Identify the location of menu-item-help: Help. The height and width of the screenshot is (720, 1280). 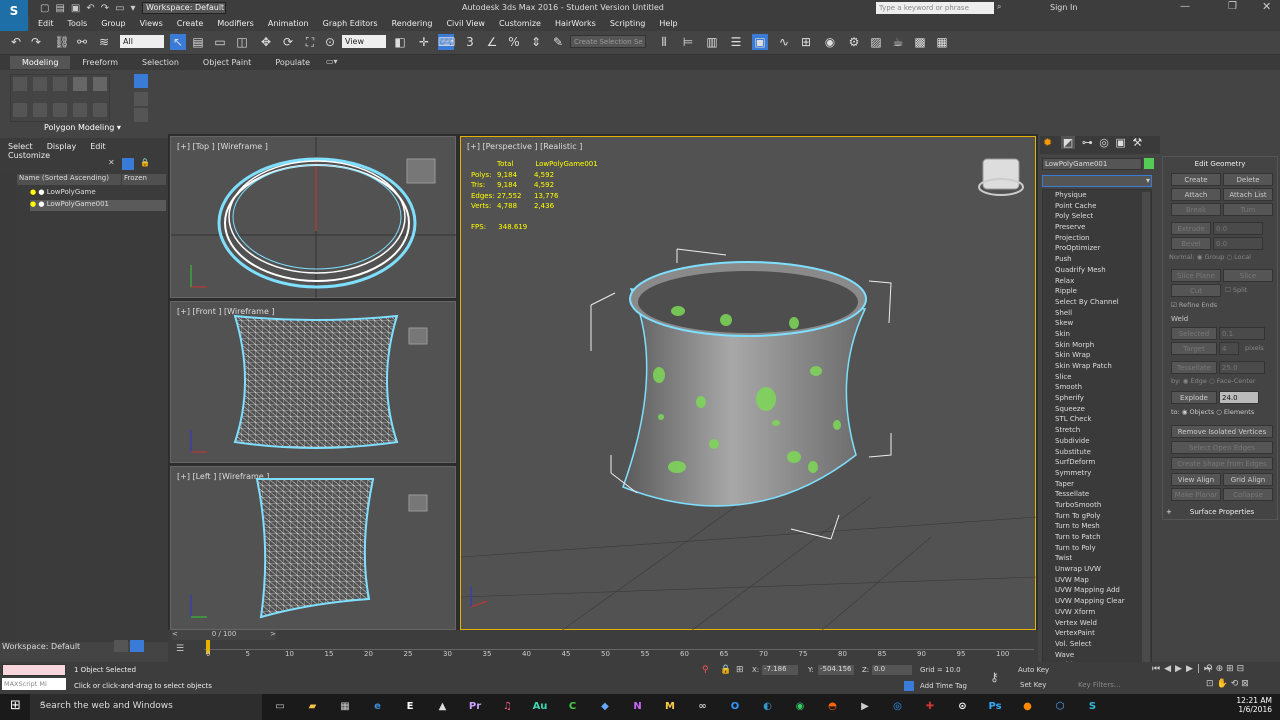
(668, 23).